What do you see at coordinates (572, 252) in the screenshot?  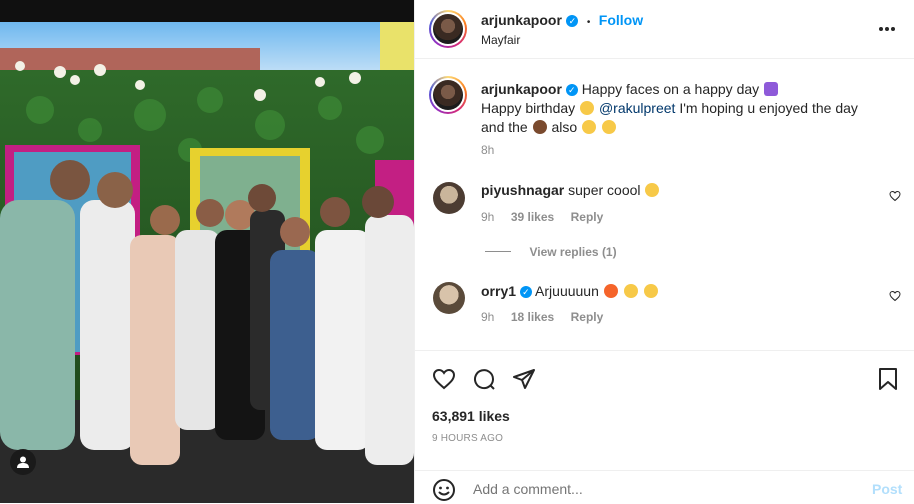 I see `view-replies-button: View replies (1)` at bounding box center [572, 252].